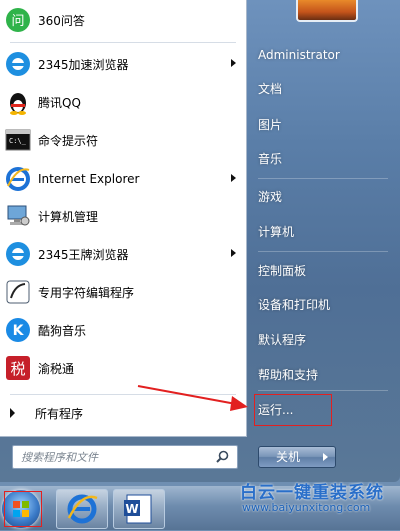 This screenshot has width=400, height=531. What do you see at coordinates (123, 42) in the screenshot?
I see `pinned-divider` at bounding box center [123, 42].